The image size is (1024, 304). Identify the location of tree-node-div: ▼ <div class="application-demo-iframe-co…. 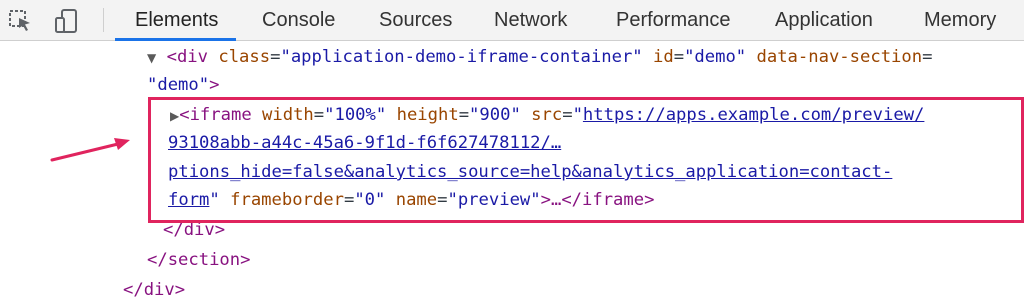
(539, 57).